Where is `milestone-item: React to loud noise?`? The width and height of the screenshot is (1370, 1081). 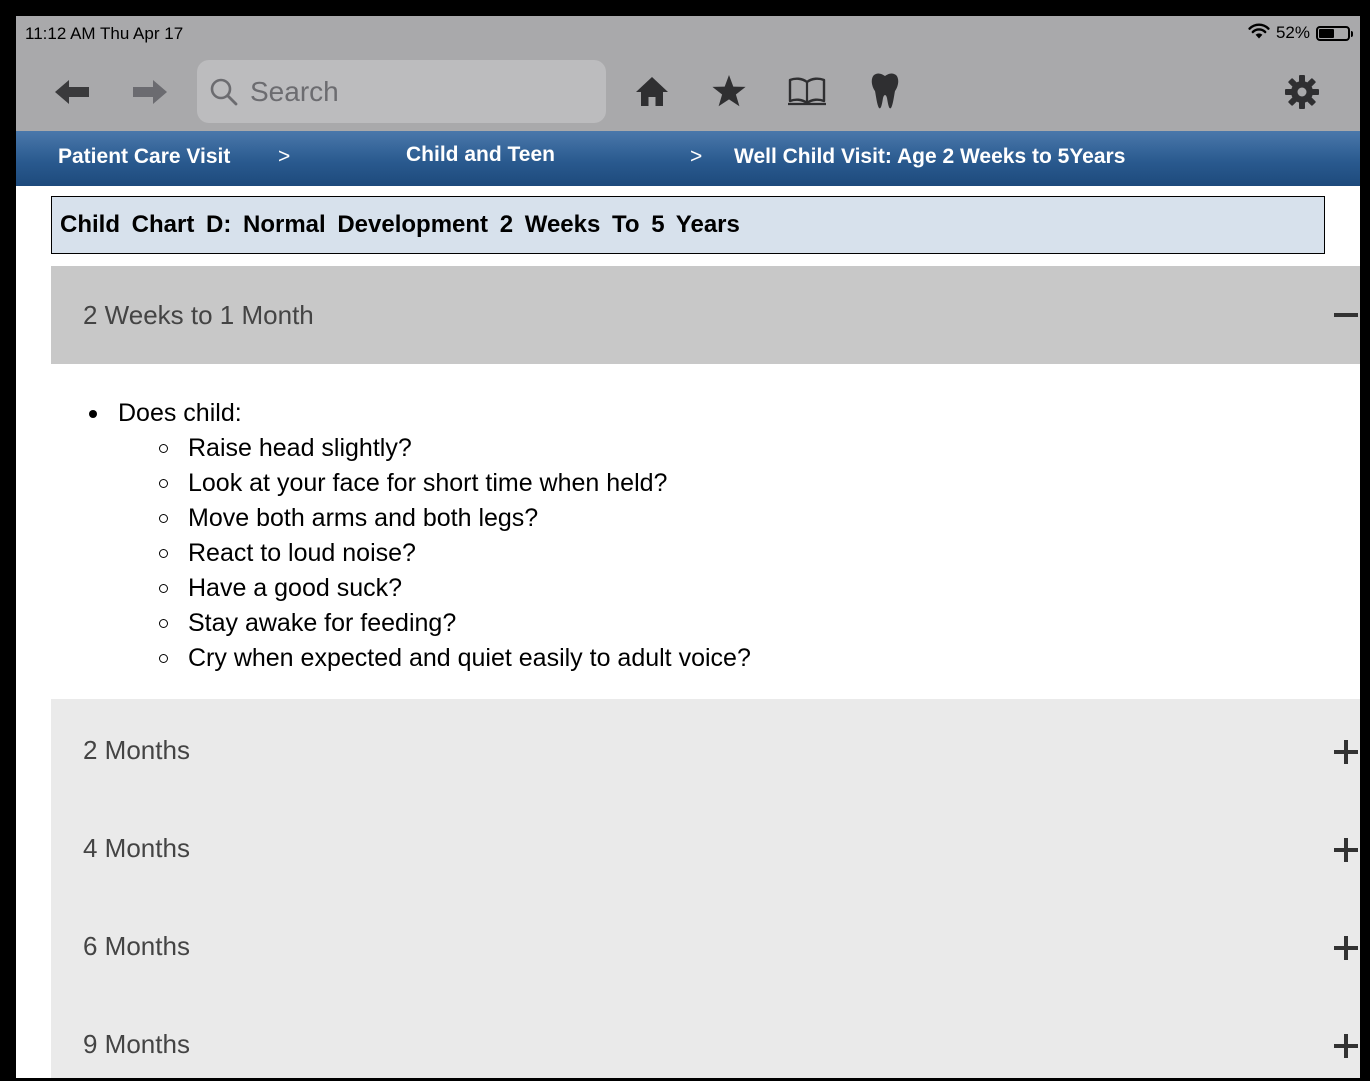 milestone-item: React to loud noise? is located at coordinates (455, 553).